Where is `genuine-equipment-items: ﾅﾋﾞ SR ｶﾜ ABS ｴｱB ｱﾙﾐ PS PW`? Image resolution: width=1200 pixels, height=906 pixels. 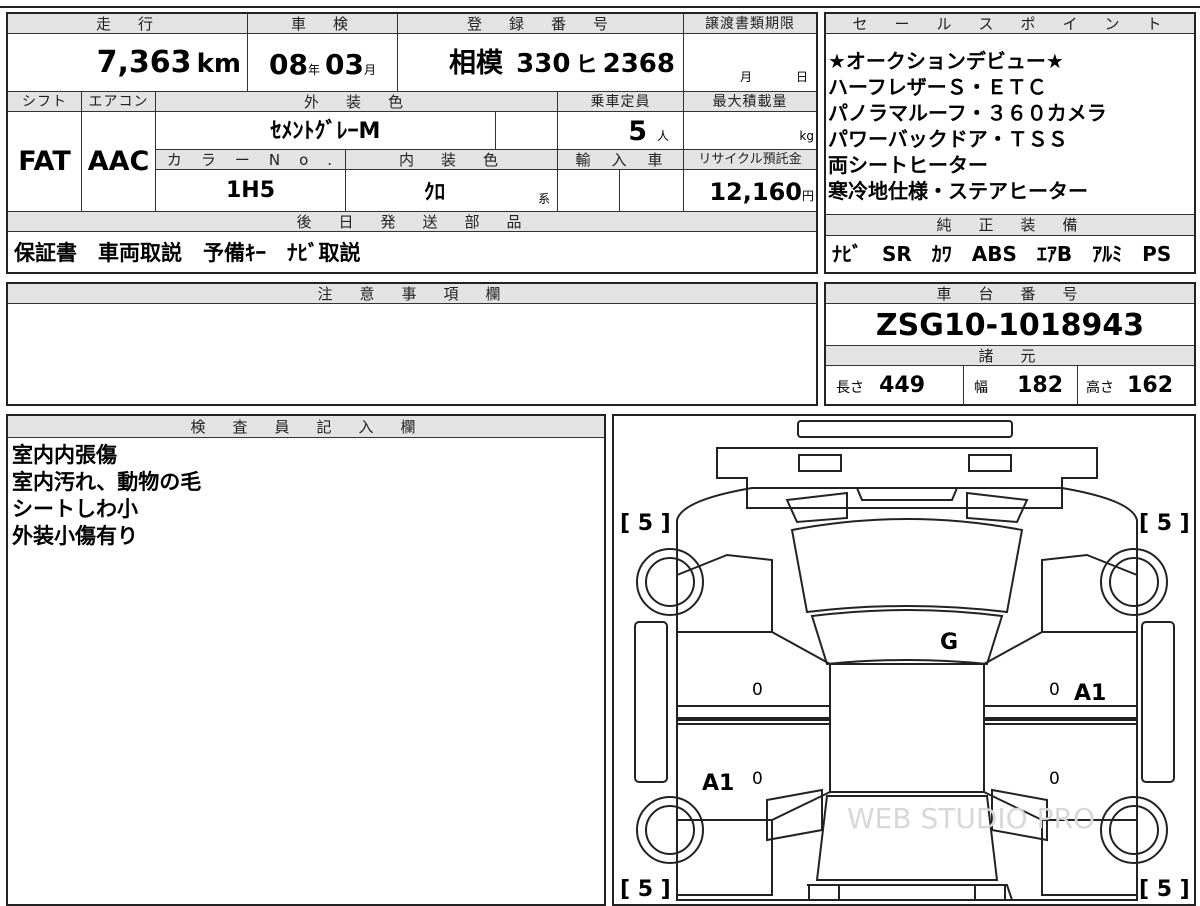
genuine-equipment-items: ﾅﾋﾞ SR ｶﾜ ABS ｴｱB ｱﾙﾐ PS PW is located at coordinates (1012, 254).